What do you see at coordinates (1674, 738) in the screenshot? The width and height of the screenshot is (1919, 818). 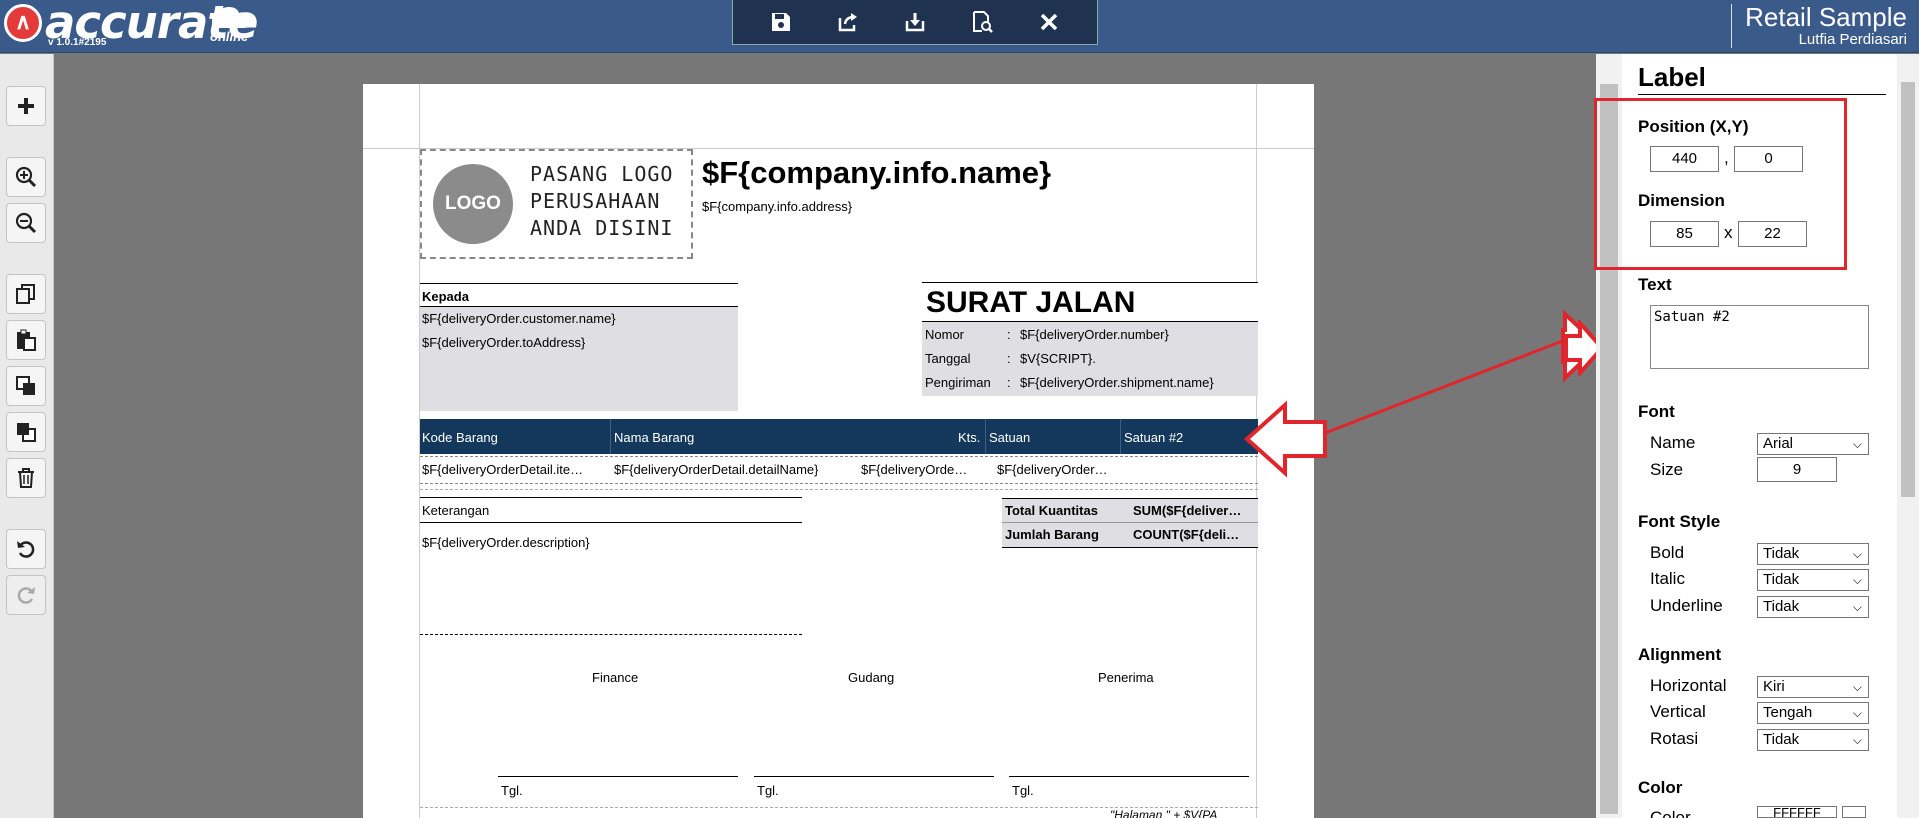 I see `rotasi-label: Rotasi` at bounding box center [1674, 738].